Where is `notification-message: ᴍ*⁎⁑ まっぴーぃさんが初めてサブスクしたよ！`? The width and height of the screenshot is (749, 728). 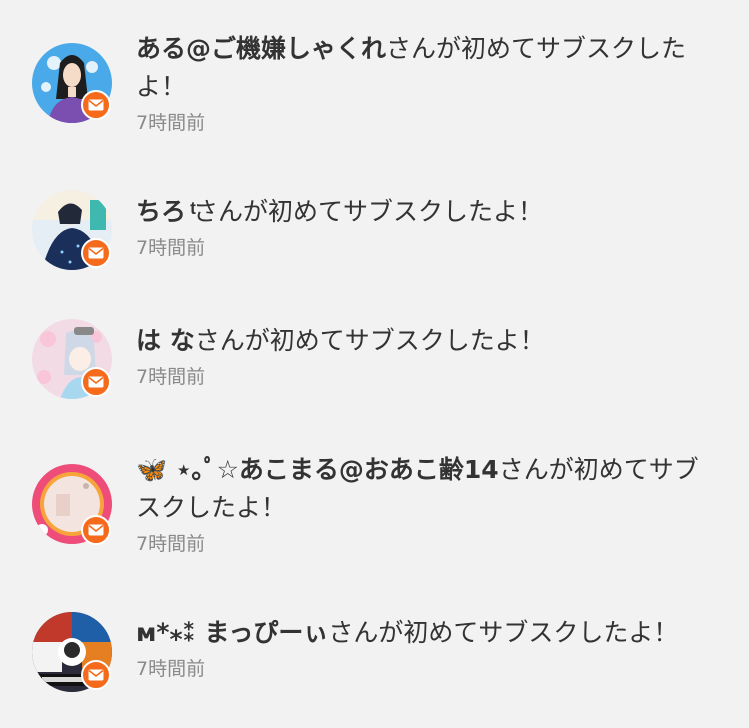
notification-message: ᴍ*⁎⁑ まっぴーぃさんが初めてサブスクしたよ！ is located at coordinates (427, 633).